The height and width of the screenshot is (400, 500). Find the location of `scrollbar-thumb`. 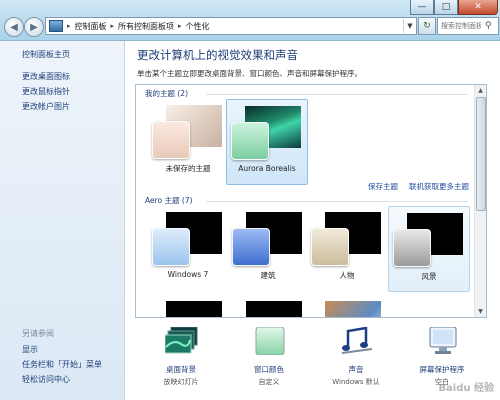

scrollbar-thumb is located at coordinates (481, 154).